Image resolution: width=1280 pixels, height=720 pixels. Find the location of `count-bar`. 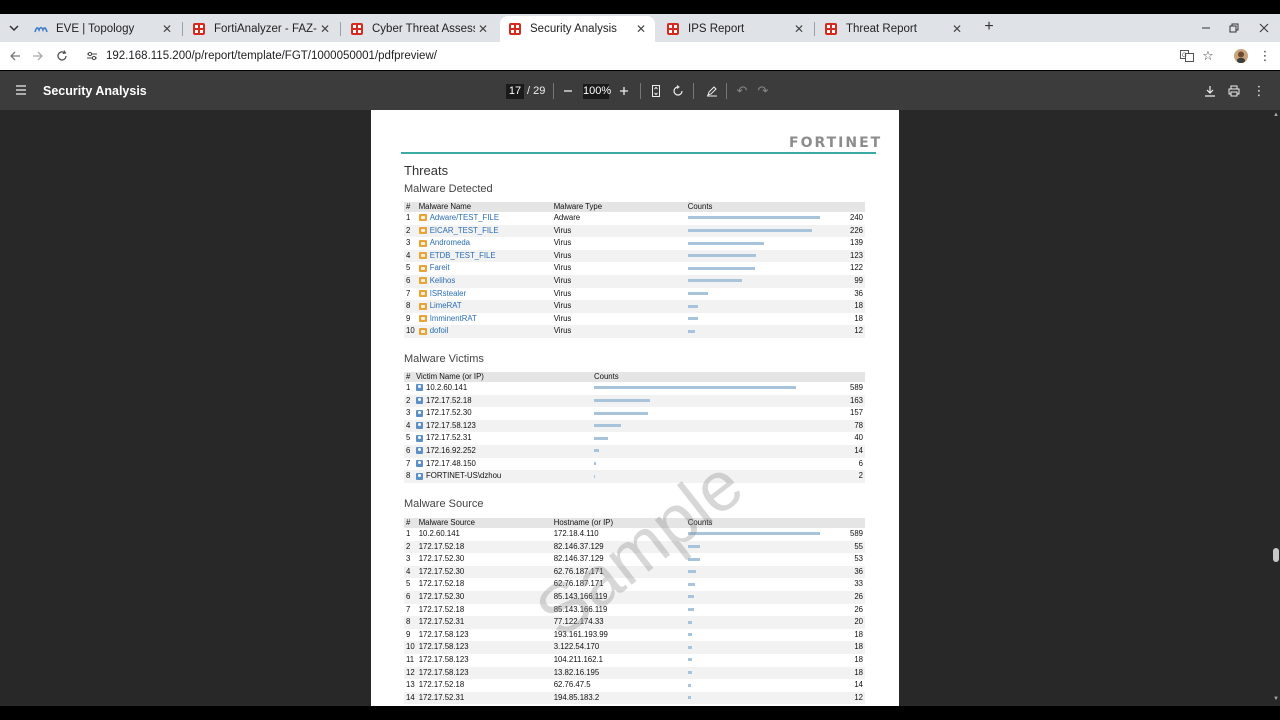

count-bar is located at coordinates (691, 584).